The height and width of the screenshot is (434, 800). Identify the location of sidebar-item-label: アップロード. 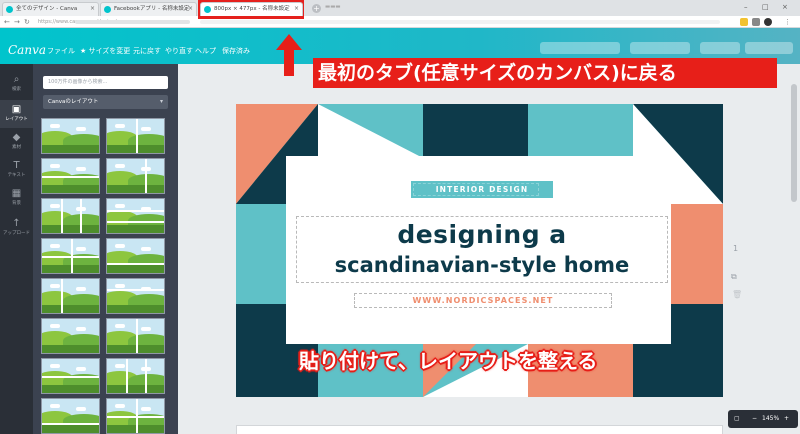
(16, 233).